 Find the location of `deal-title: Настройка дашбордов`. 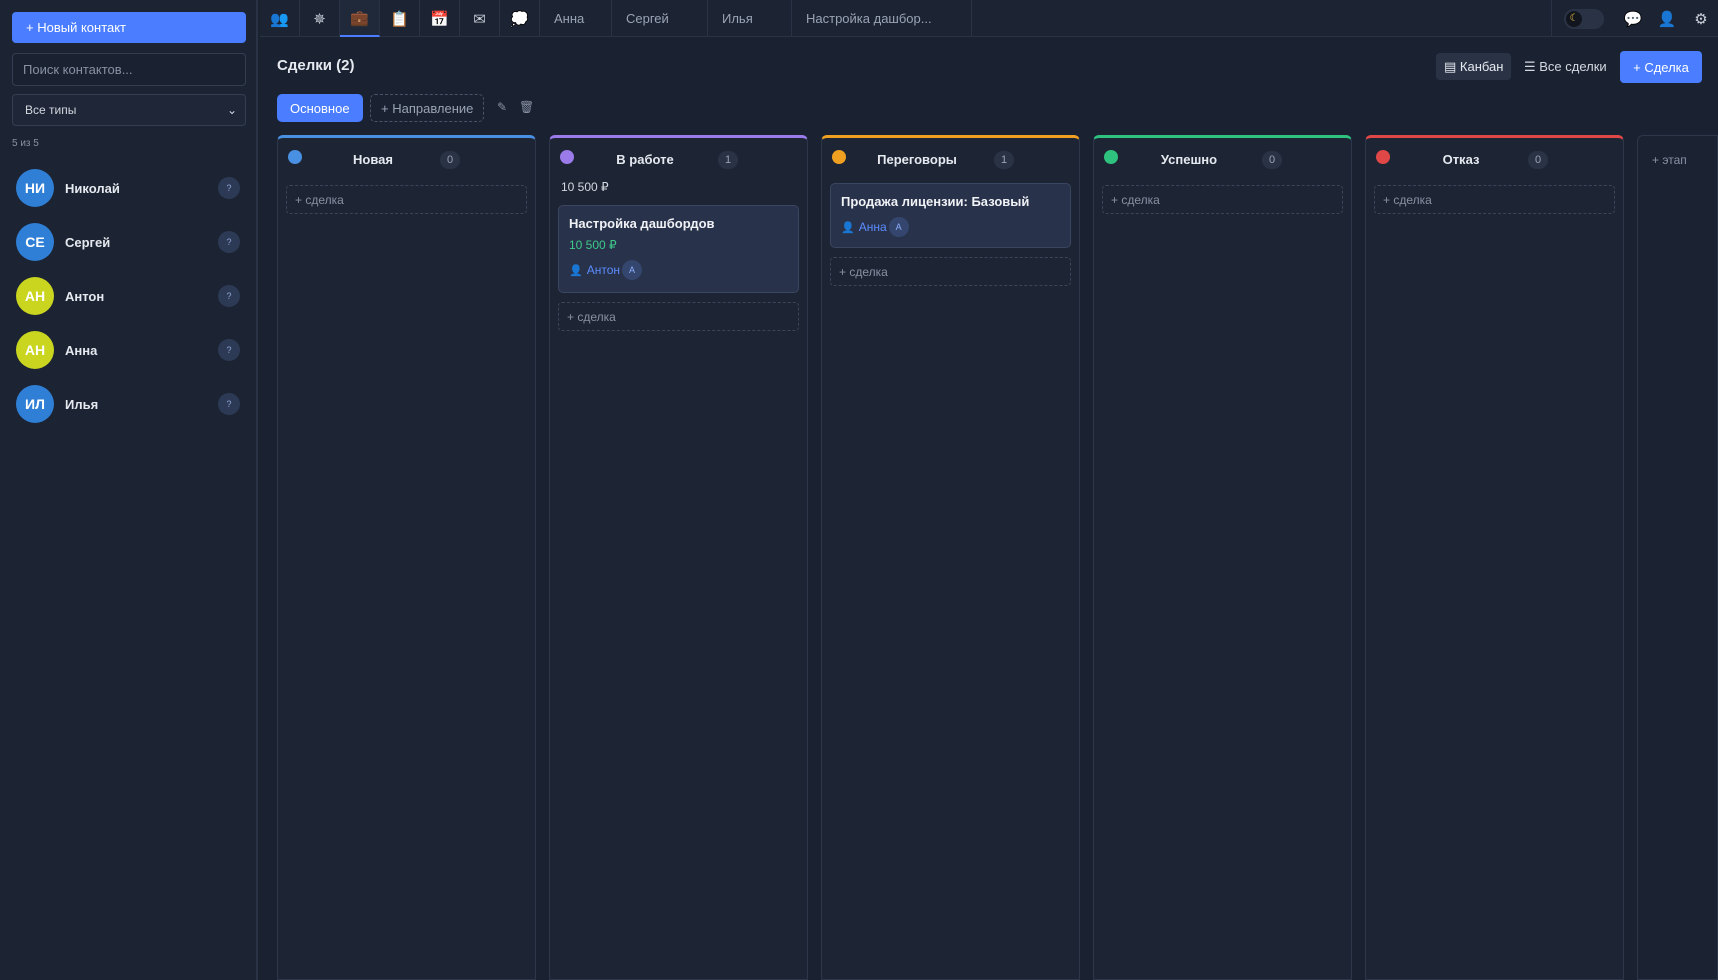

deal-title: Настройка дашбордов is located at coordinates (642, 223).